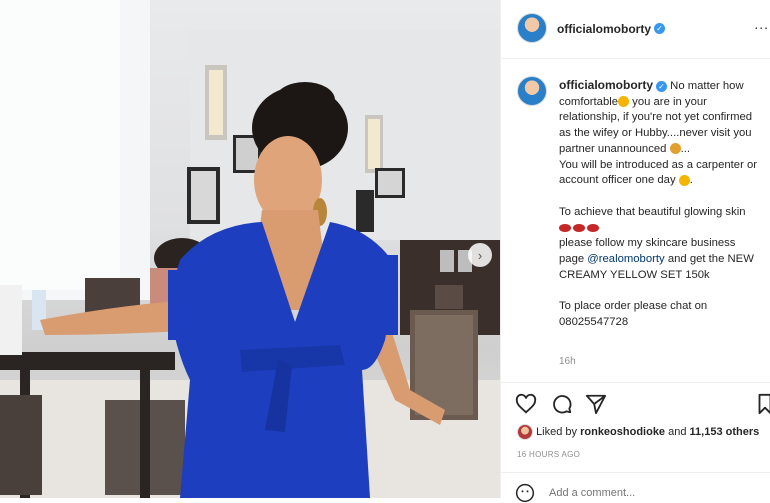 This screenshot has width=770, height=503. I want to click on liked-by-mid: and, so click(677, 431).